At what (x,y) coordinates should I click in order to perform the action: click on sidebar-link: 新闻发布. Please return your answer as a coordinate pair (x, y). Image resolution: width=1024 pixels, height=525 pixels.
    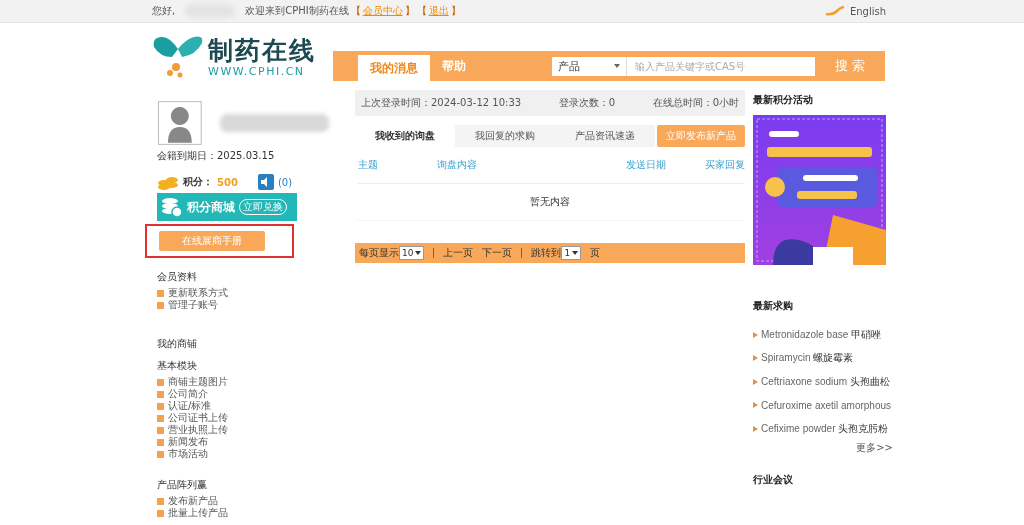
    Looking at the image, I should click on (188, 442).